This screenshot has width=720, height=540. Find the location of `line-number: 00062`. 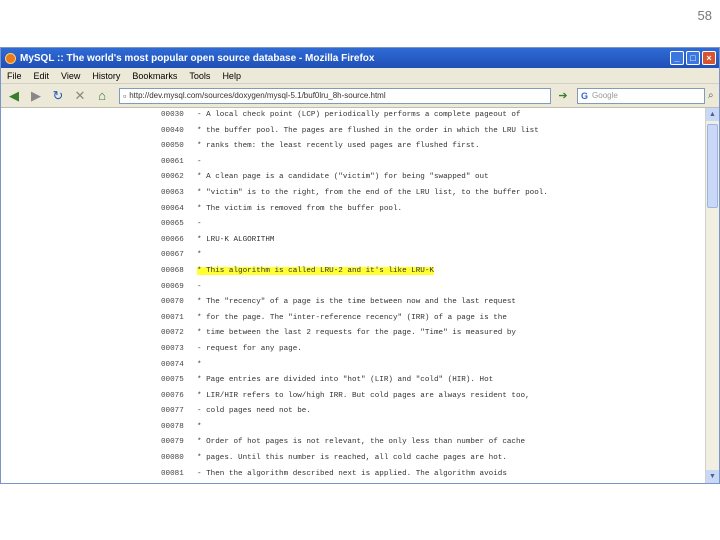

line-number: 00062 is located at coordinates (172, 177).